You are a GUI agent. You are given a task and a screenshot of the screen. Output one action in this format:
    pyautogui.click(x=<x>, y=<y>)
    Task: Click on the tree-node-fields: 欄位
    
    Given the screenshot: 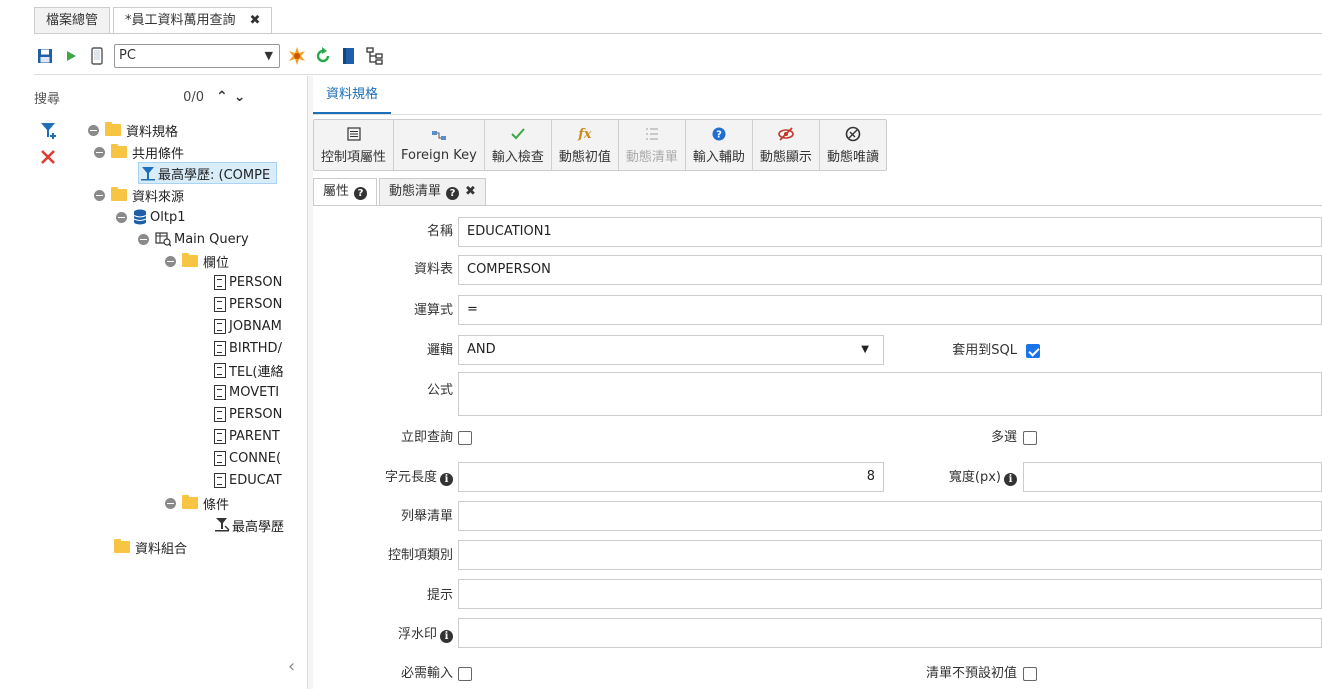 What is the action you would take?
    pyautogui.click(x=197, y=261)
    